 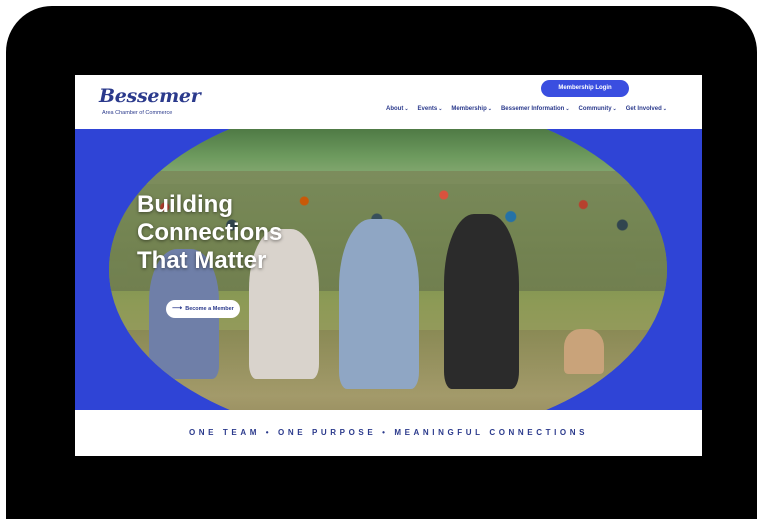 What do you see at coordinates (585, 88) in the screenshot?
I see `membership-login-button: Membership Login` at bounding box center [585, 88].